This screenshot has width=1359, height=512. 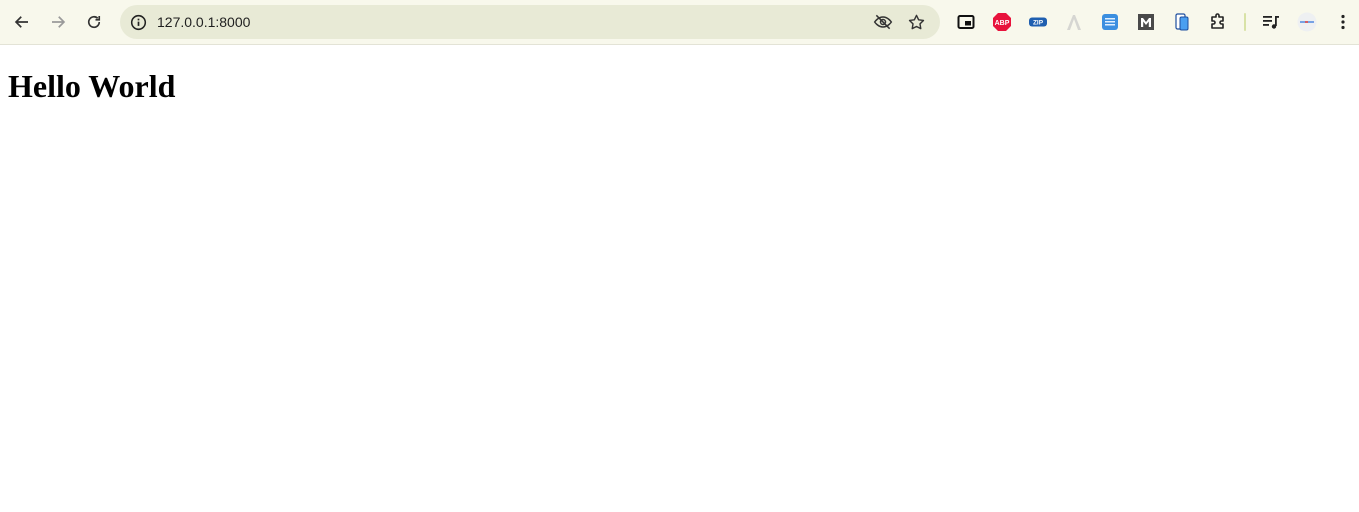 I want to click on adblock-extension-button: ABP, so click(x=1002, y=22).